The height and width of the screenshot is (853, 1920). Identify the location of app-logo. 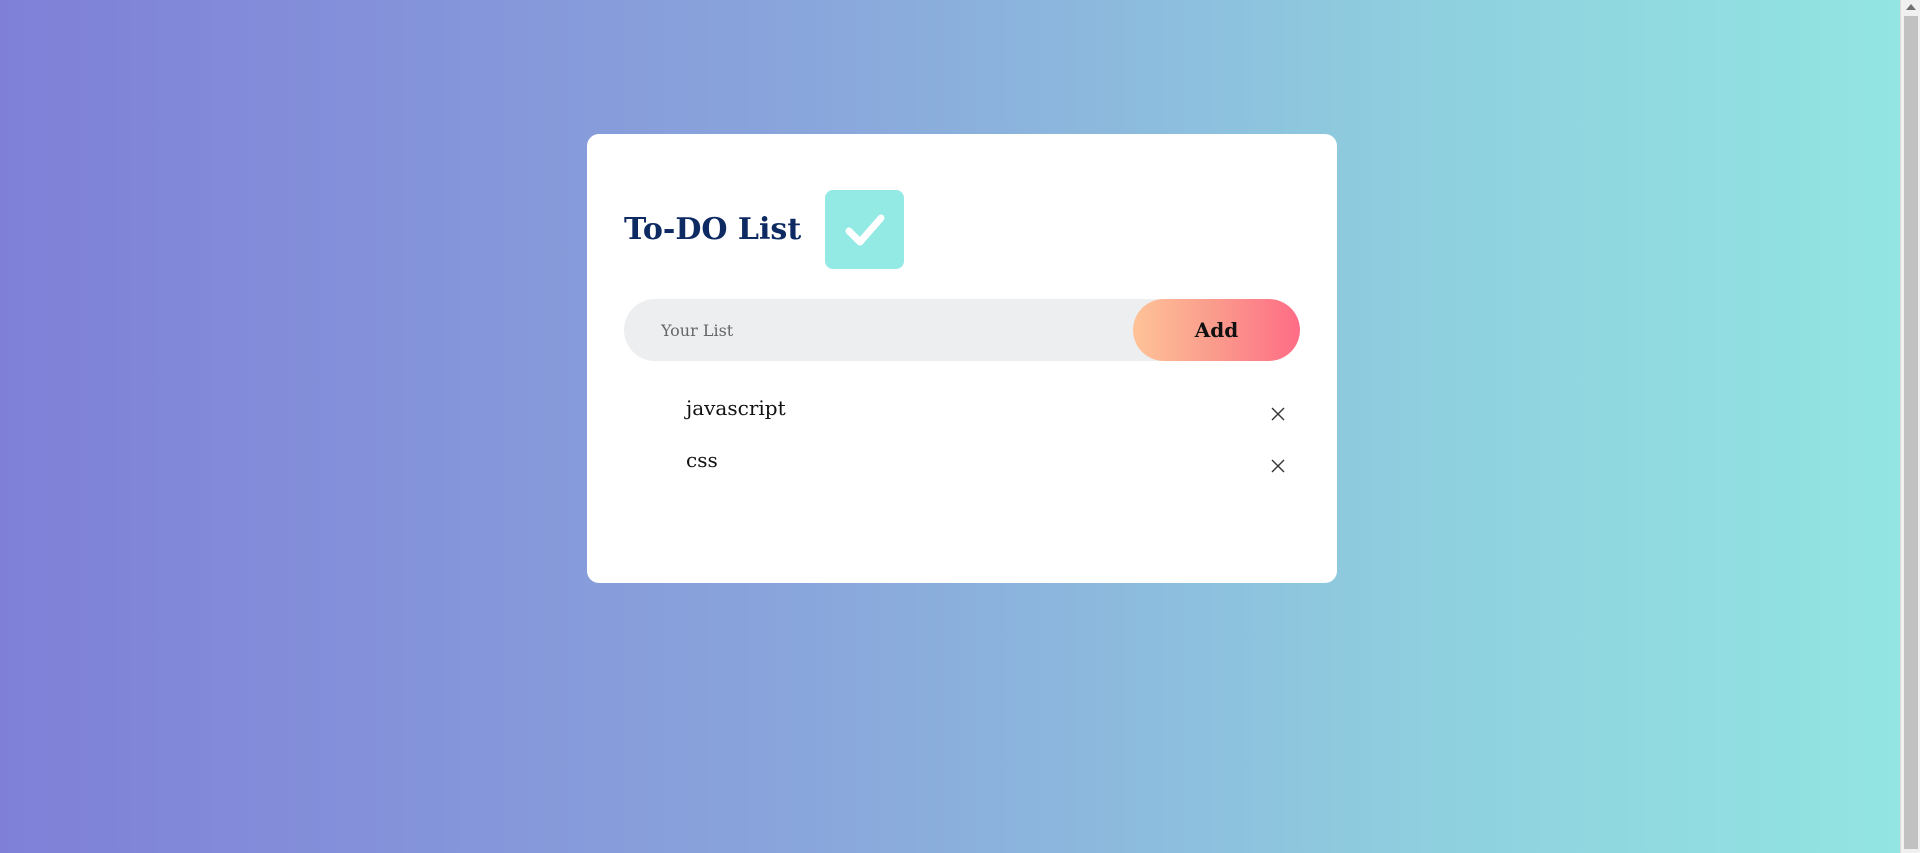
(865, 229).